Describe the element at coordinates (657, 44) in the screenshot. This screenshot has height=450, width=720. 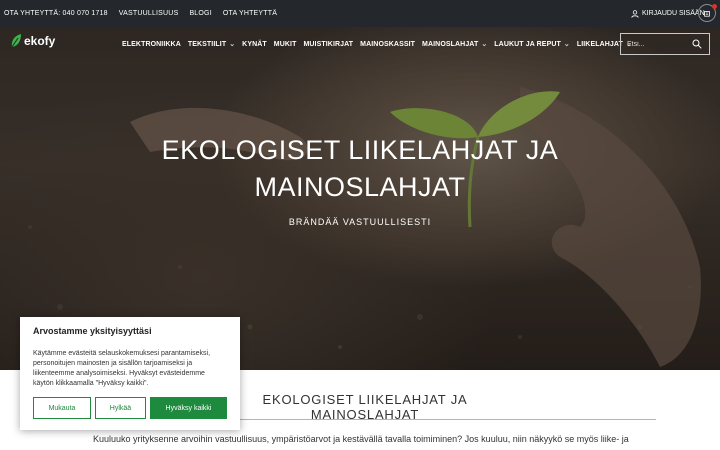
I see `search-input` at that location.